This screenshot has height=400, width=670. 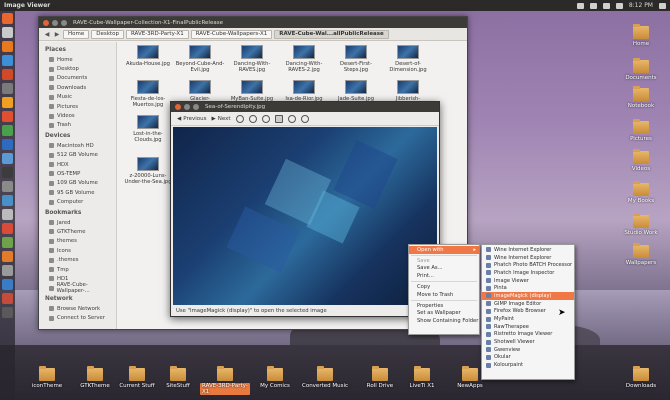 What do you see at coordinates (47, 377) in the screenshot?
I see `desktop-icon-icontheme: iconTheme` at bounding box center [47, 377].